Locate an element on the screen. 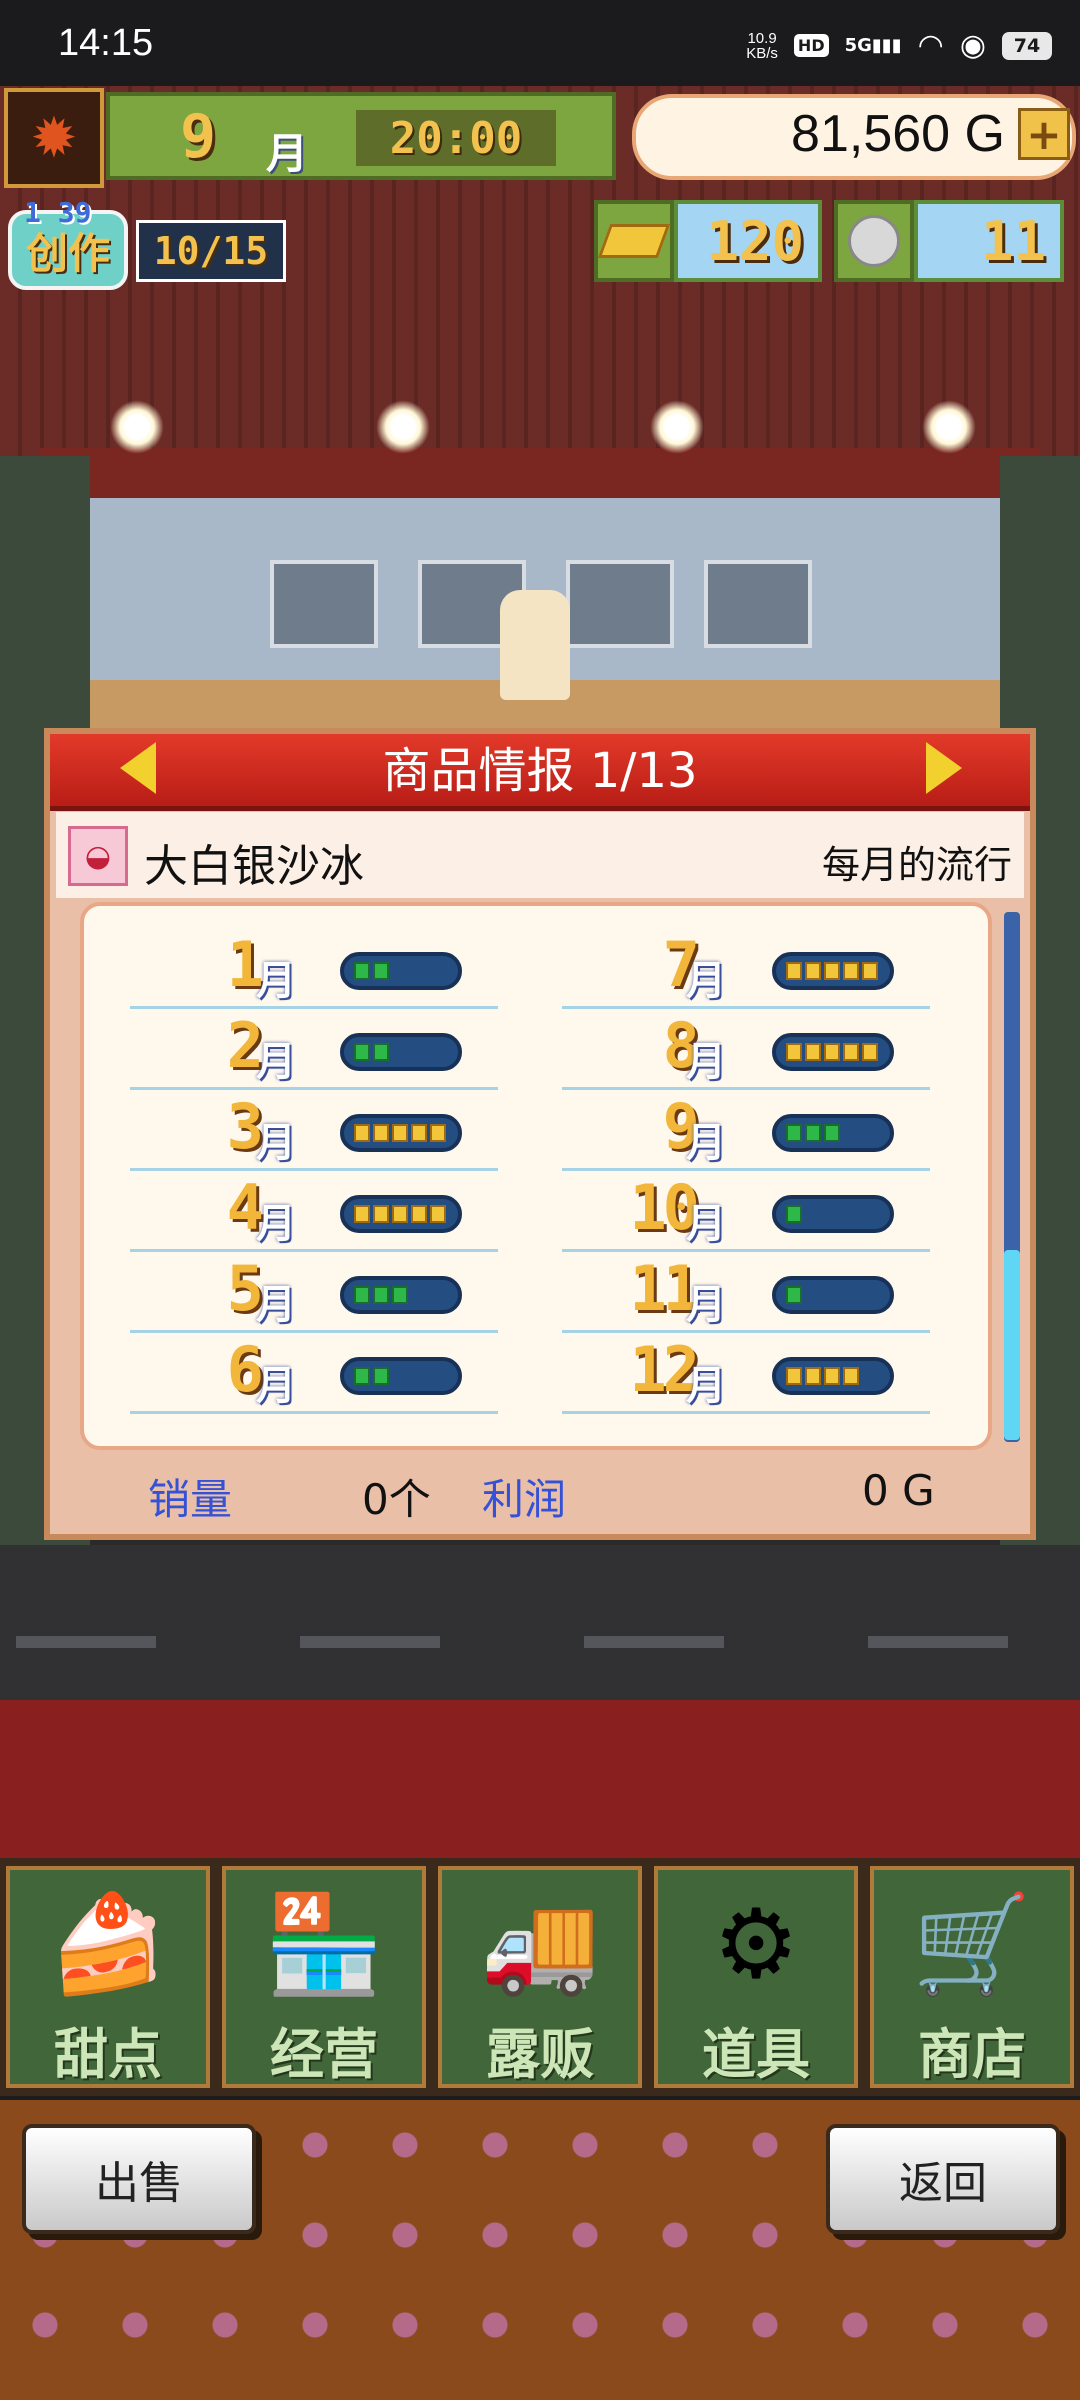  status-icons: 10.9 KB/s HD 5G▮▮▮ ◠ ◉ 74 is located at coordinates (899, 45).